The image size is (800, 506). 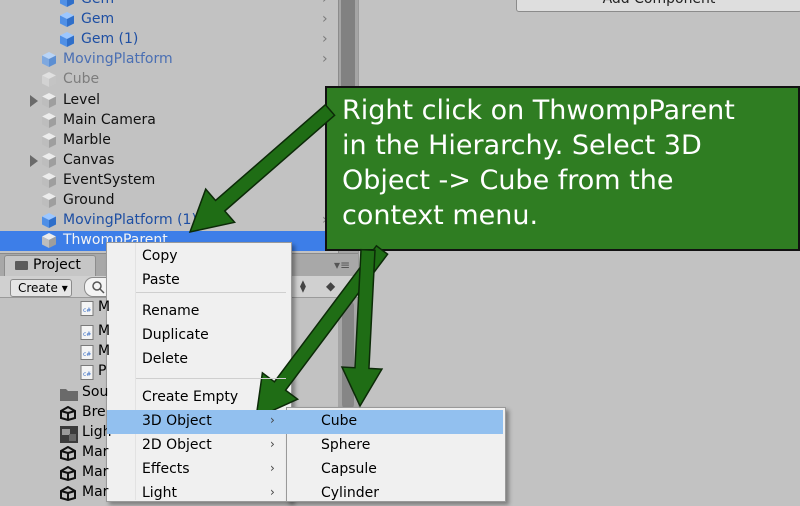 What do you see at coordinates (161, 280) in the screenshot?
I see `context-menu-item-label: Paste` at bounding box center [161, 280].